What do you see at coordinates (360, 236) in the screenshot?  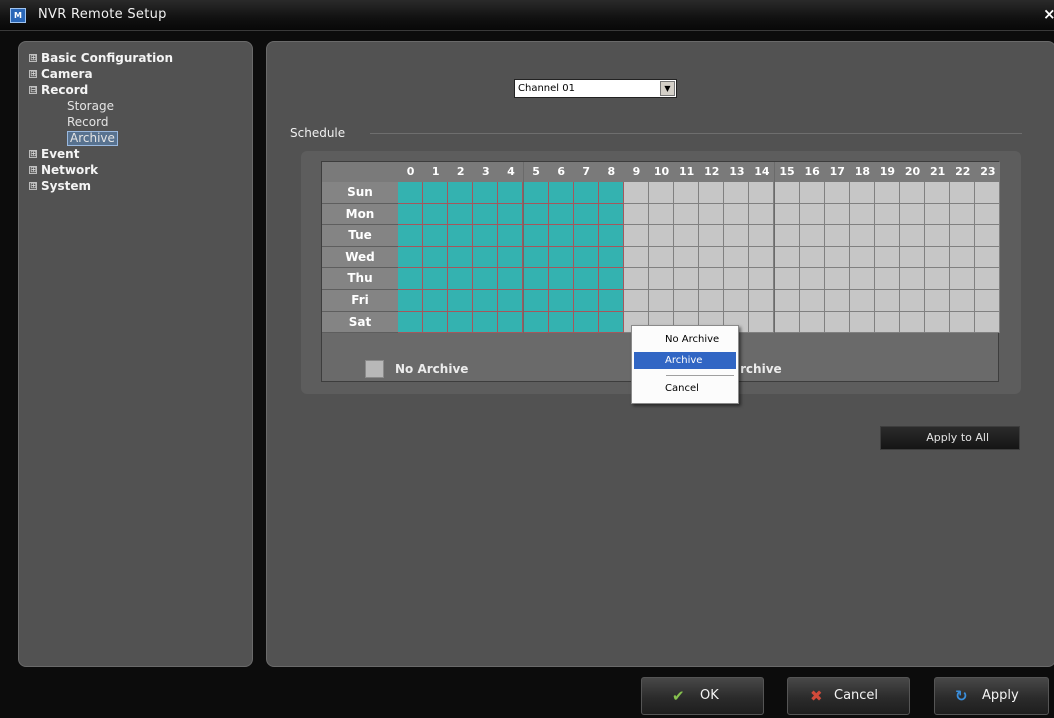 I see `day-header-tue: Tue` at bounding box center [360, 236].